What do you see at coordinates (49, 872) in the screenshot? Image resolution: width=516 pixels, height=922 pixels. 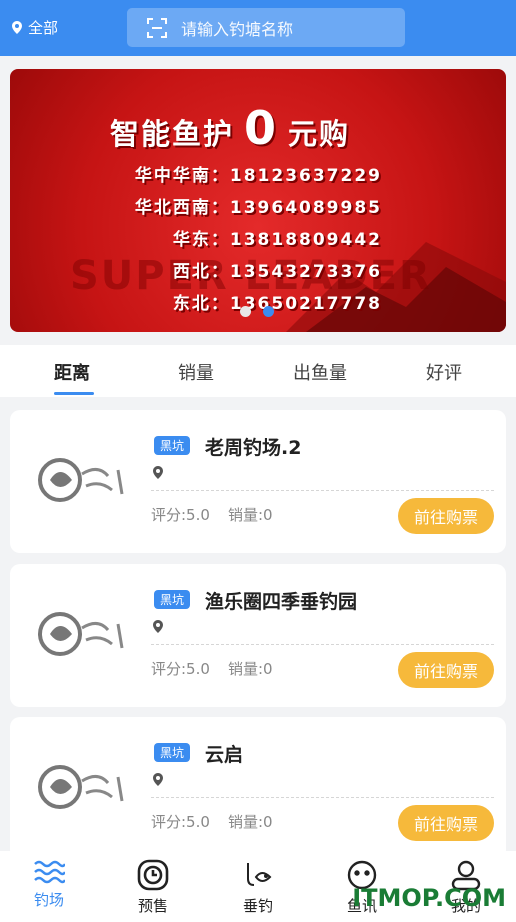 I see `waves-icon` at bounding box center [49, 872].